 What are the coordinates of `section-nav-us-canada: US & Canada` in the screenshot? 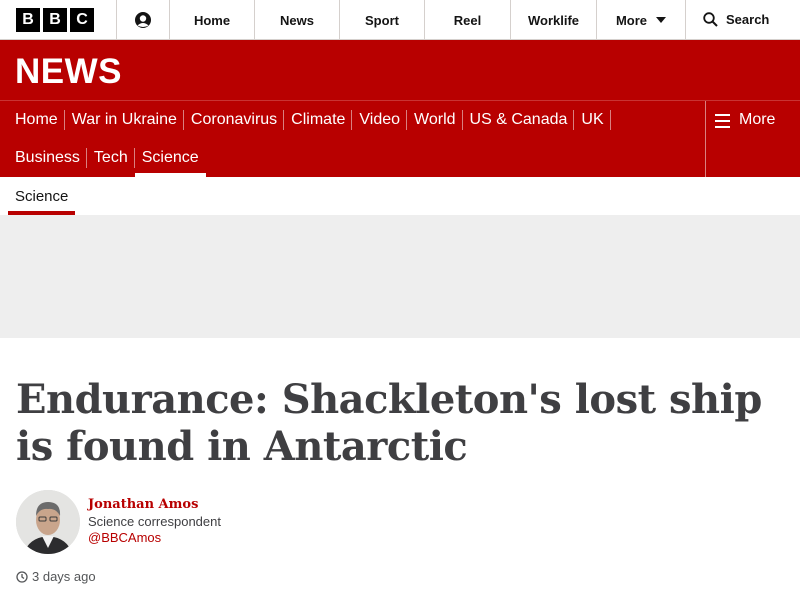 It's located at (519, 120).